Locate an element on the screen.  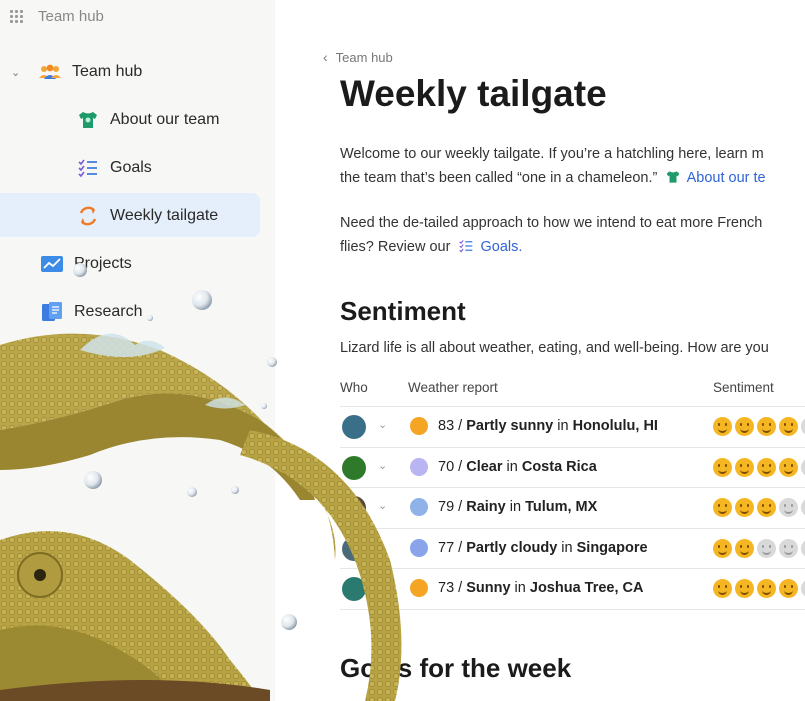
para2-line-2: flies? Review our Goals. is located at coordinates (431, 247).